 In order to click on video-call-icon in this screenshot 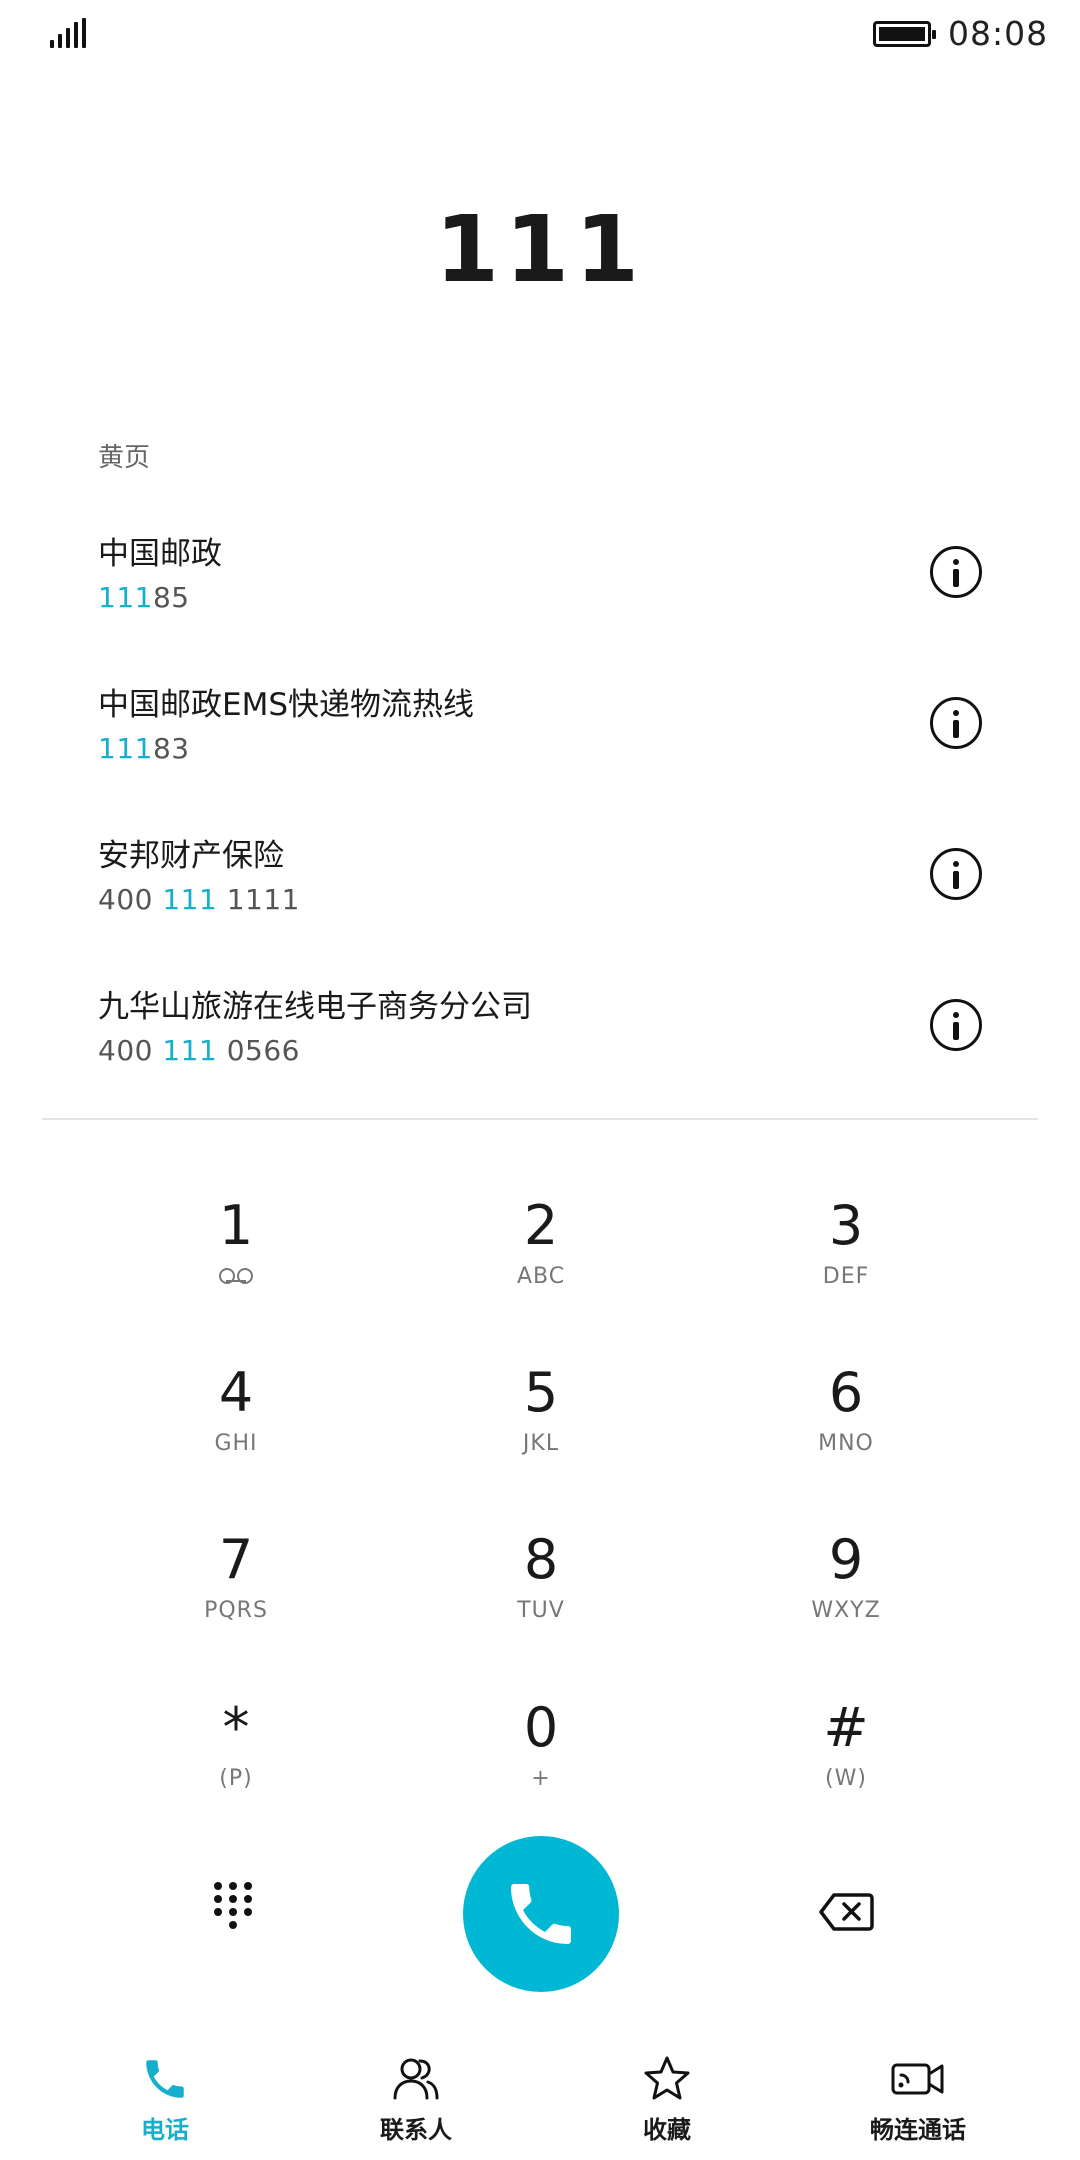, I will do `click(917, 2079)`.